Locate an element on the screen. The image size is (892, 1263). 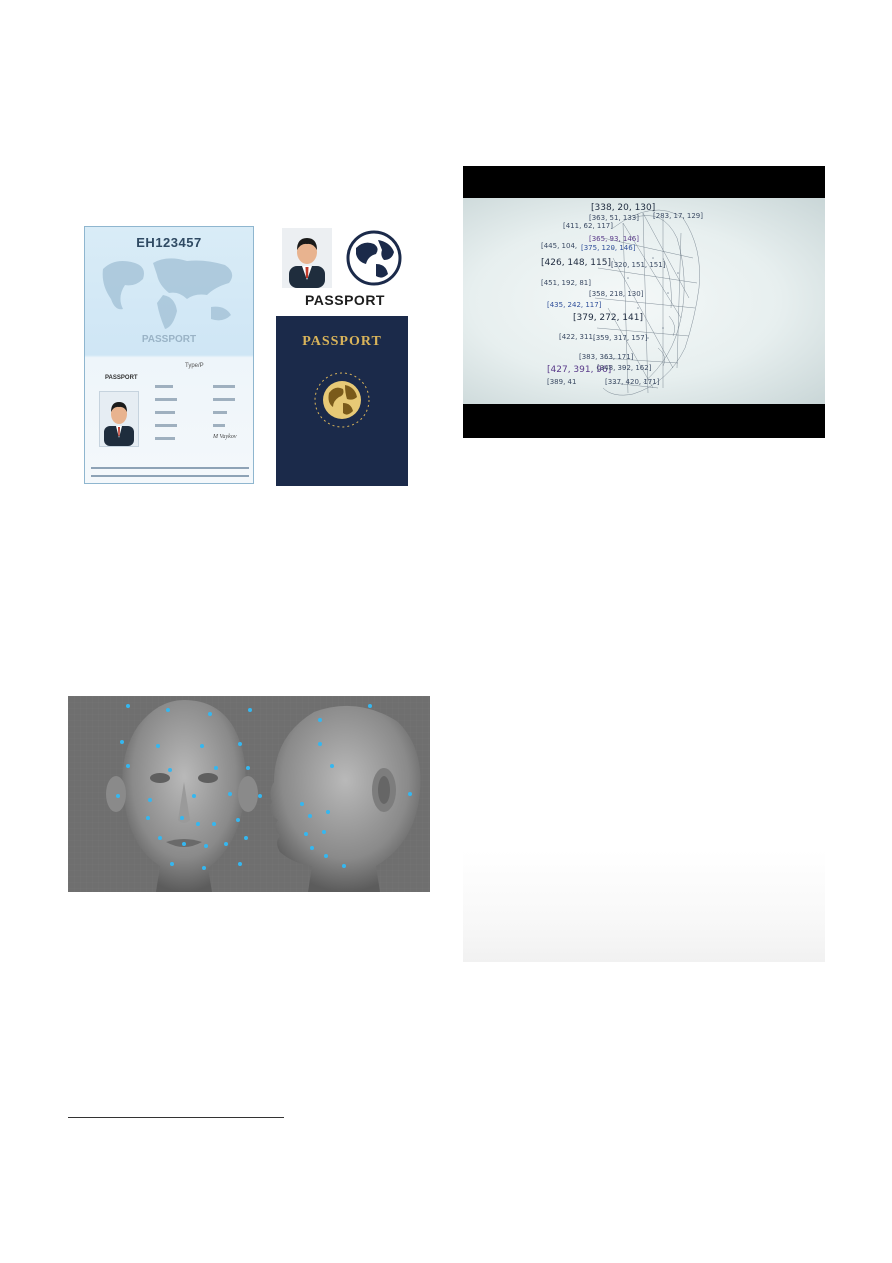
coordinate-label: [411, 62, 117] is located at coordinates (588, 226).